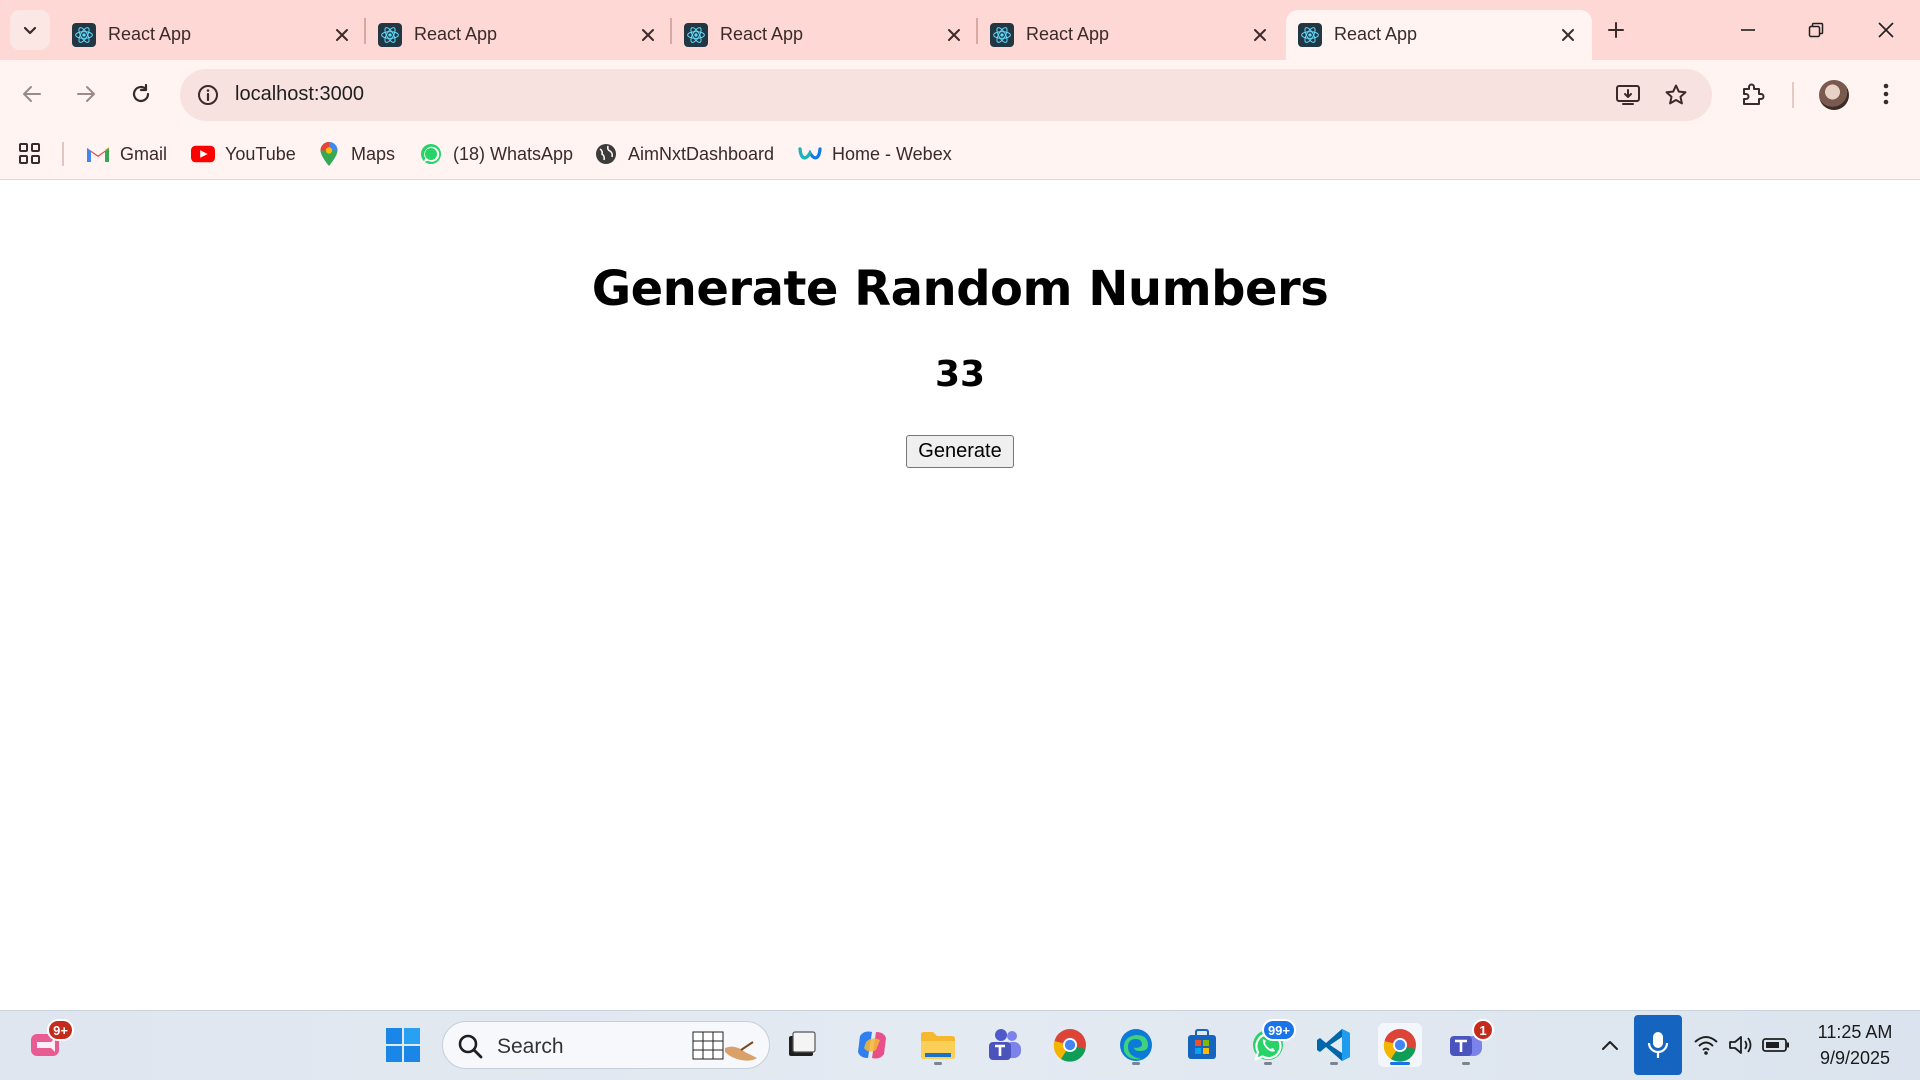 The height and width of the screenshot is (1080, 1920). I want to click on random-number-display: 33, so click(960, 374).